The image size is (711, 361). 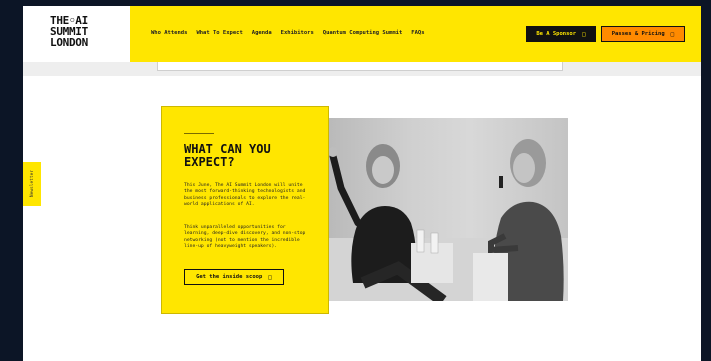 What do you see at coordinates (556, 34) in the screenshot?
I see `be-a-sponsor-label: Be A Sponsor` at bounding box center [556, 34].